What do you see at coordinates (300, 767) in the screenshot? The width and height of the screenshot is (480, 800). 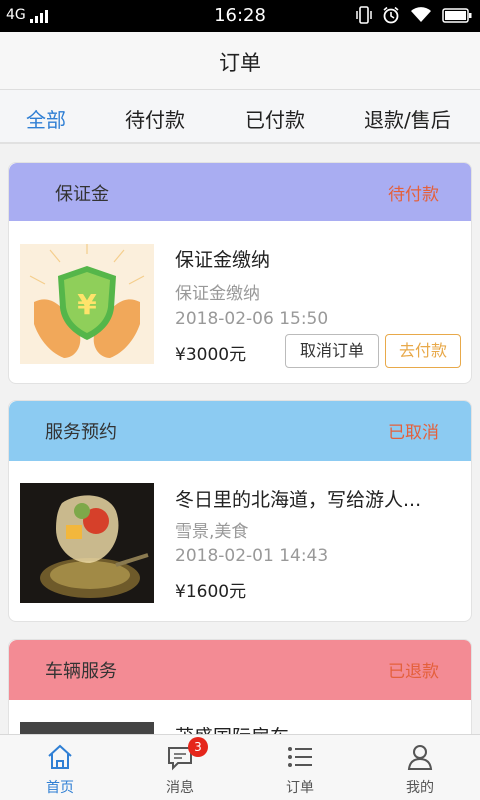 I see `tabbar-orders: 订单` at bounding box center [300, 767].